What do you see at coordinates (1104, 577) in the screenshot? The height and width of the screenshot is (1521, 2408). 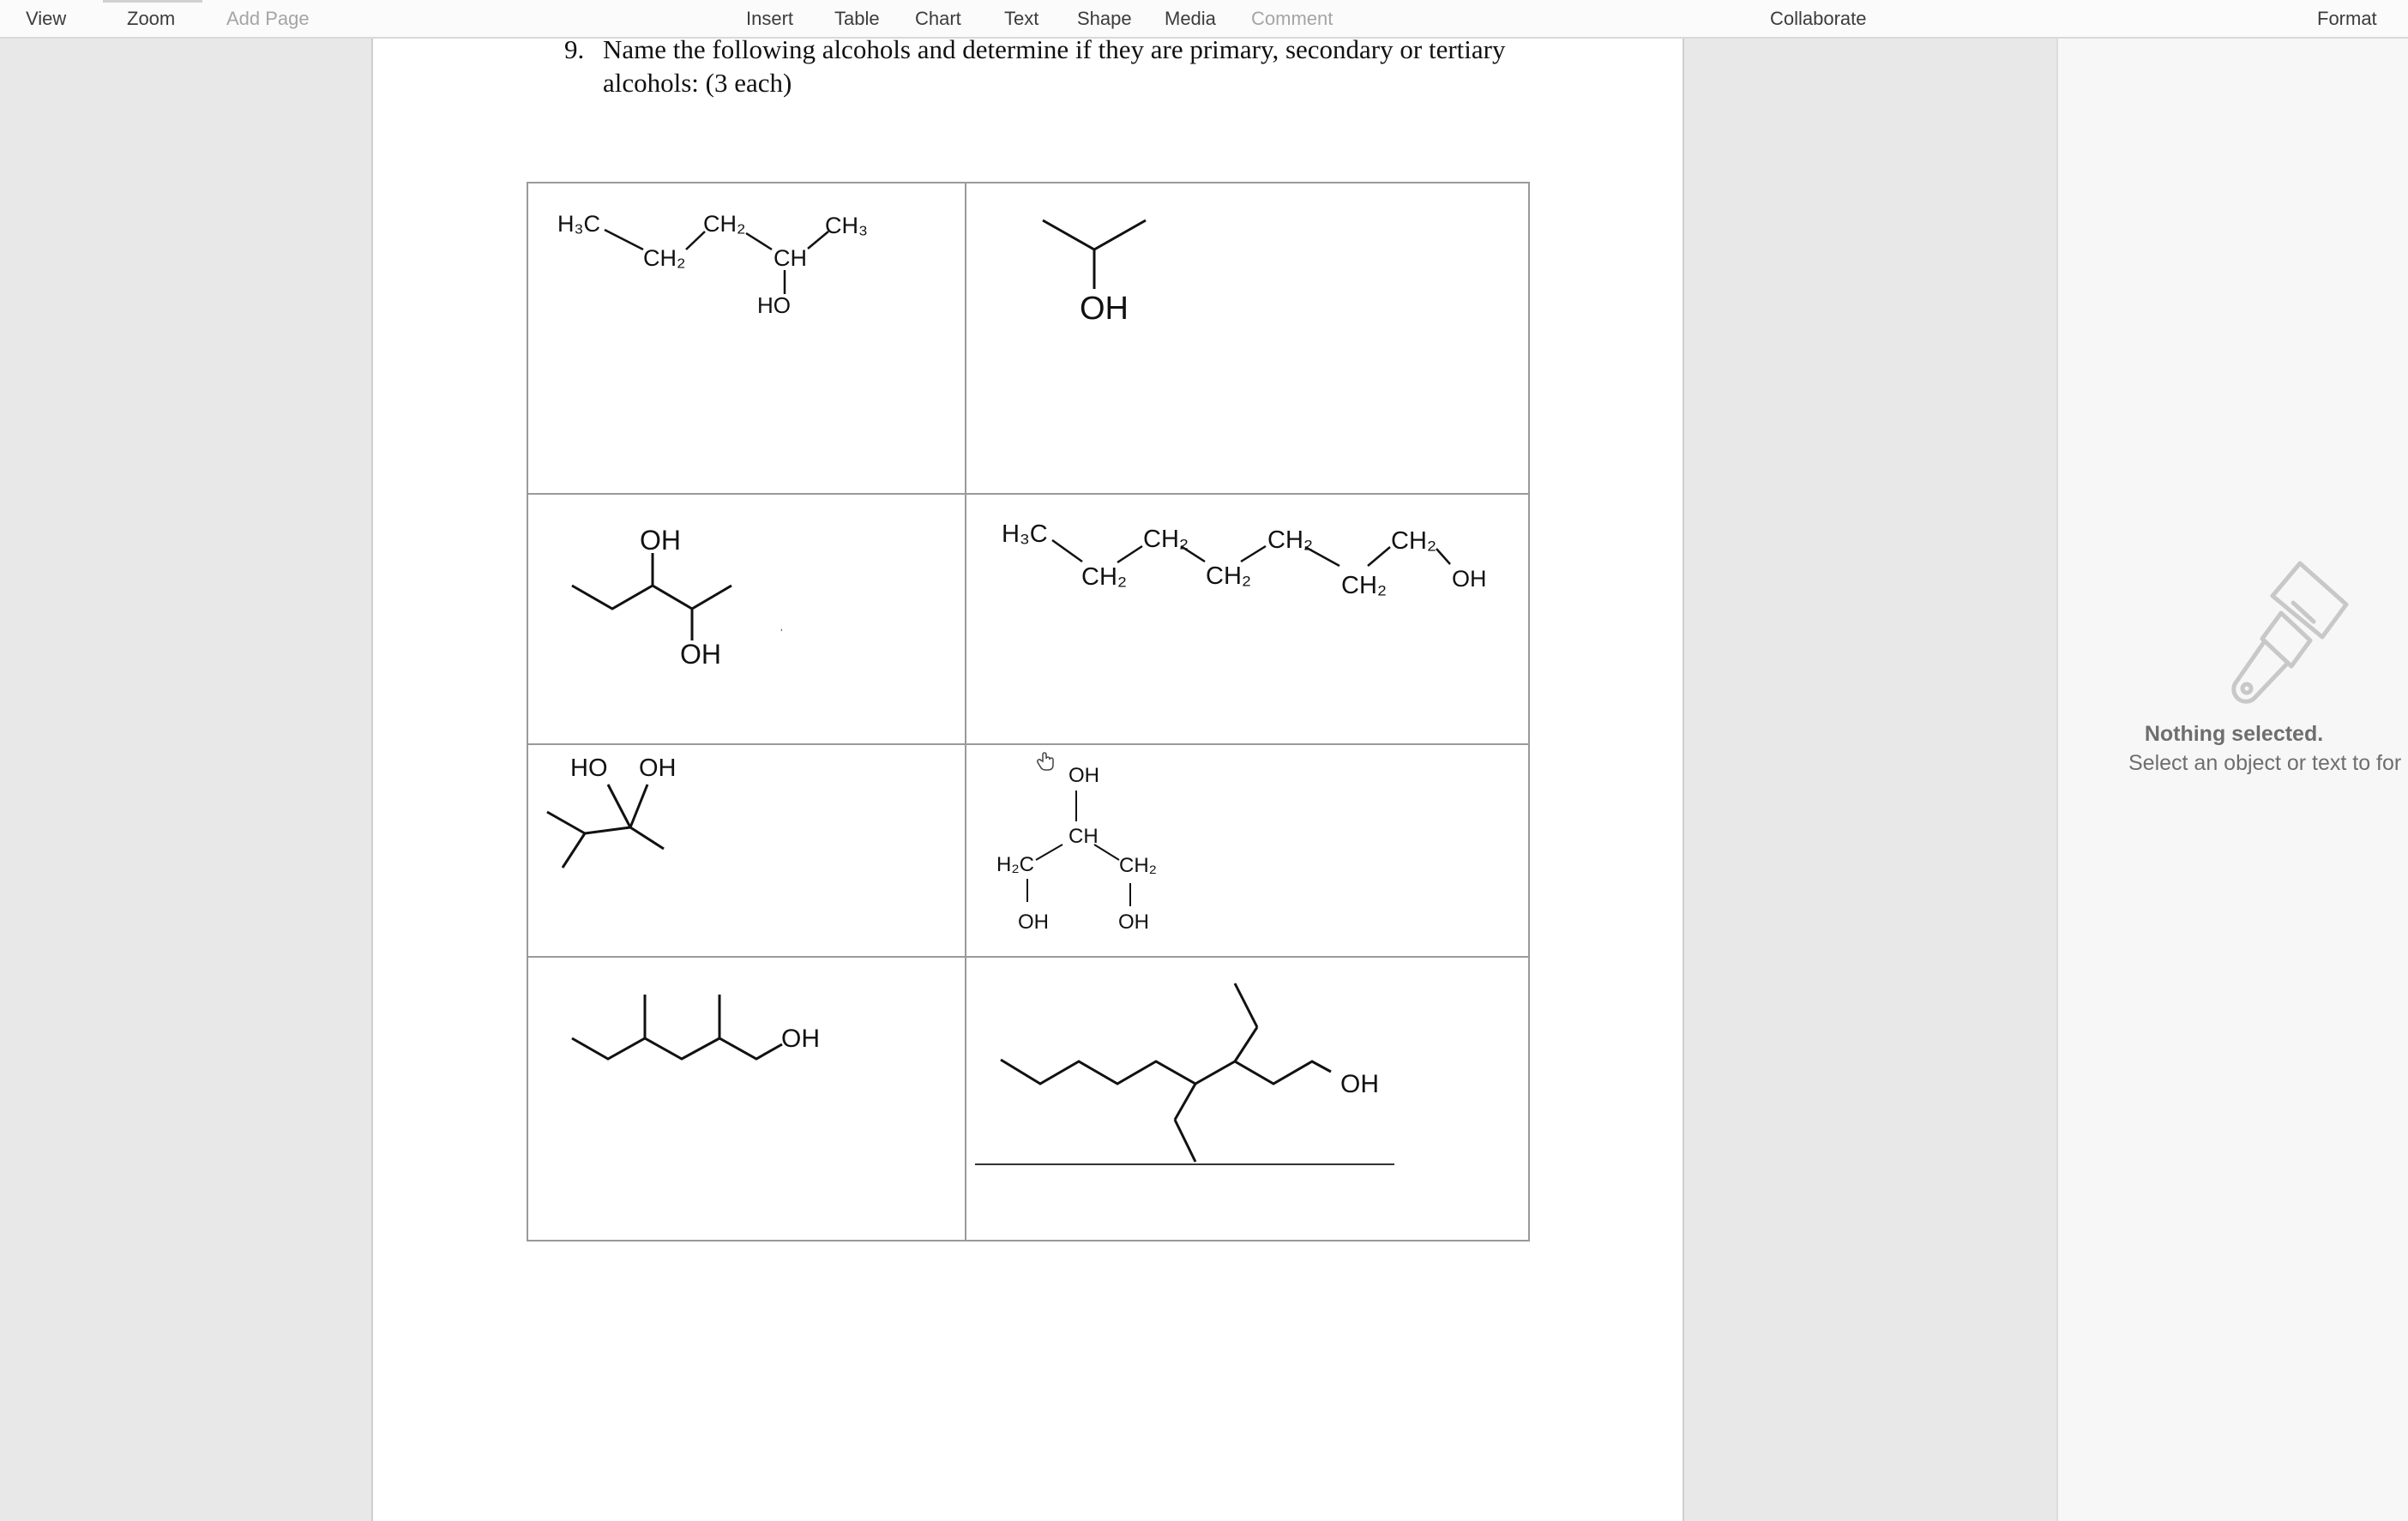 I see `s4-ch2-1: CH₂` at bounding box center [1104, 577].